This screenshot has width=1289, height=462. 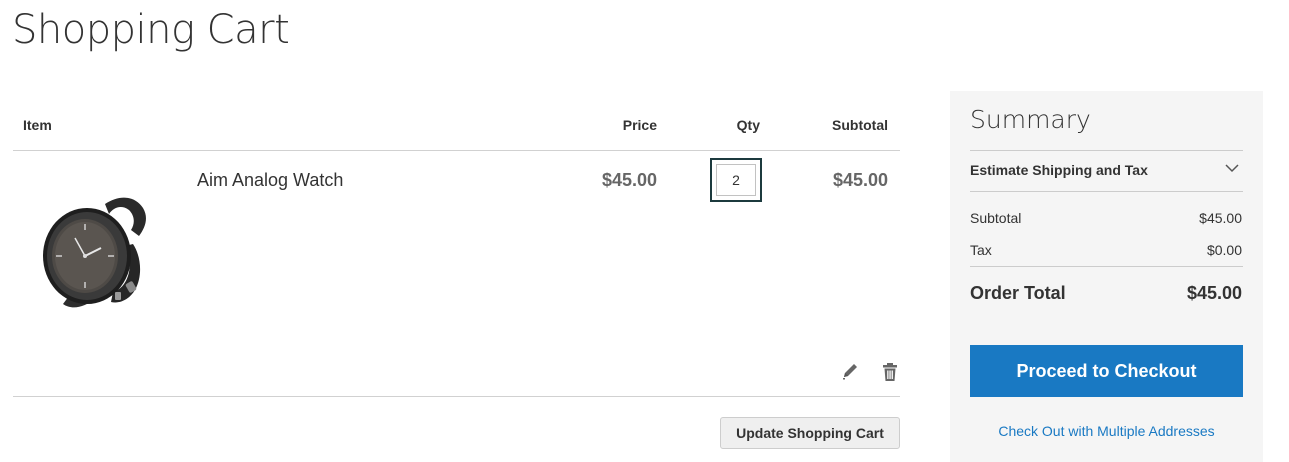 I want to click on estimate-shipping-label: Estimate Shipping and Tax, so click(x=1059, y=170).